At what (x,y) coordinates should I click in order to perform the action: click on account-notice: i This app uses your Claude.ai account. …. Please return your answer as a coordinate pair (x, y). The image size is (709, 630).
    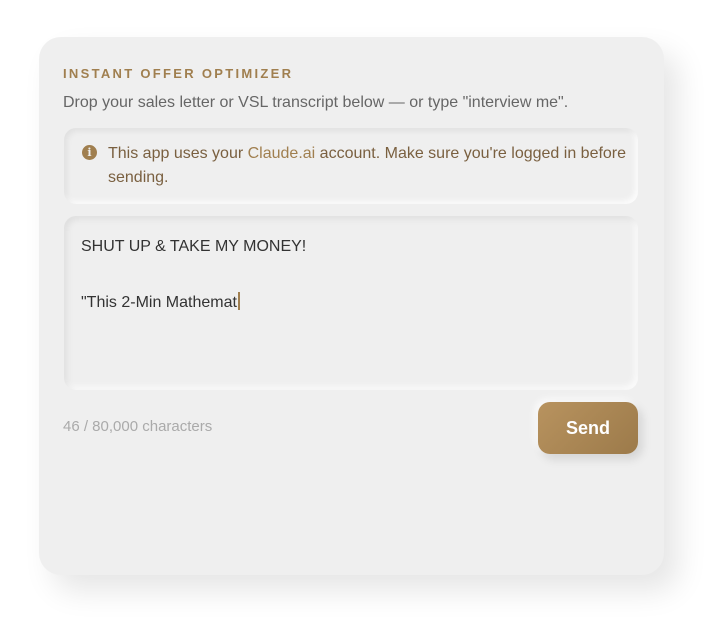
    Looking at the image, I should click on (351, 166).